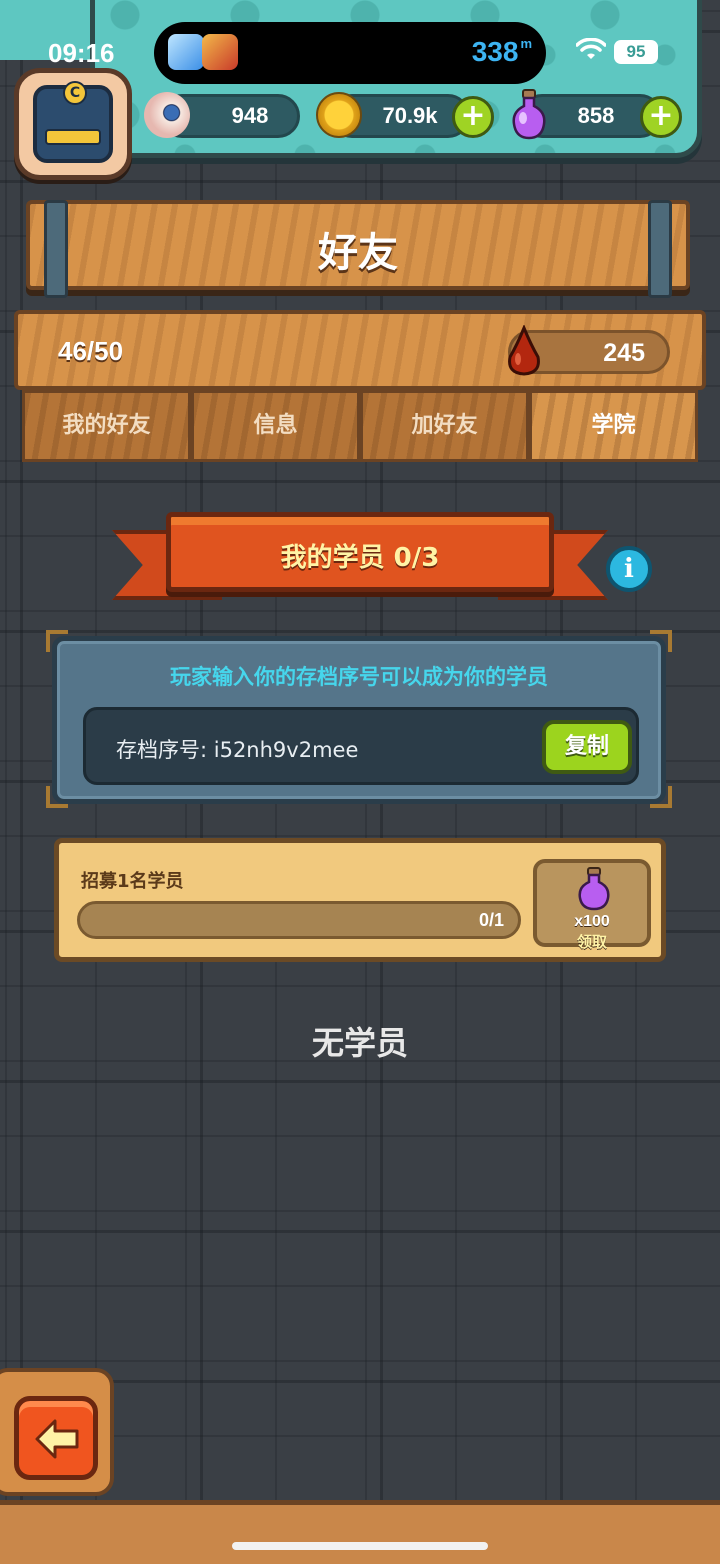  Describe the element at coordinates (444, 426) in the screenshot. I see `tab-add-friend: 加好友` at that location.